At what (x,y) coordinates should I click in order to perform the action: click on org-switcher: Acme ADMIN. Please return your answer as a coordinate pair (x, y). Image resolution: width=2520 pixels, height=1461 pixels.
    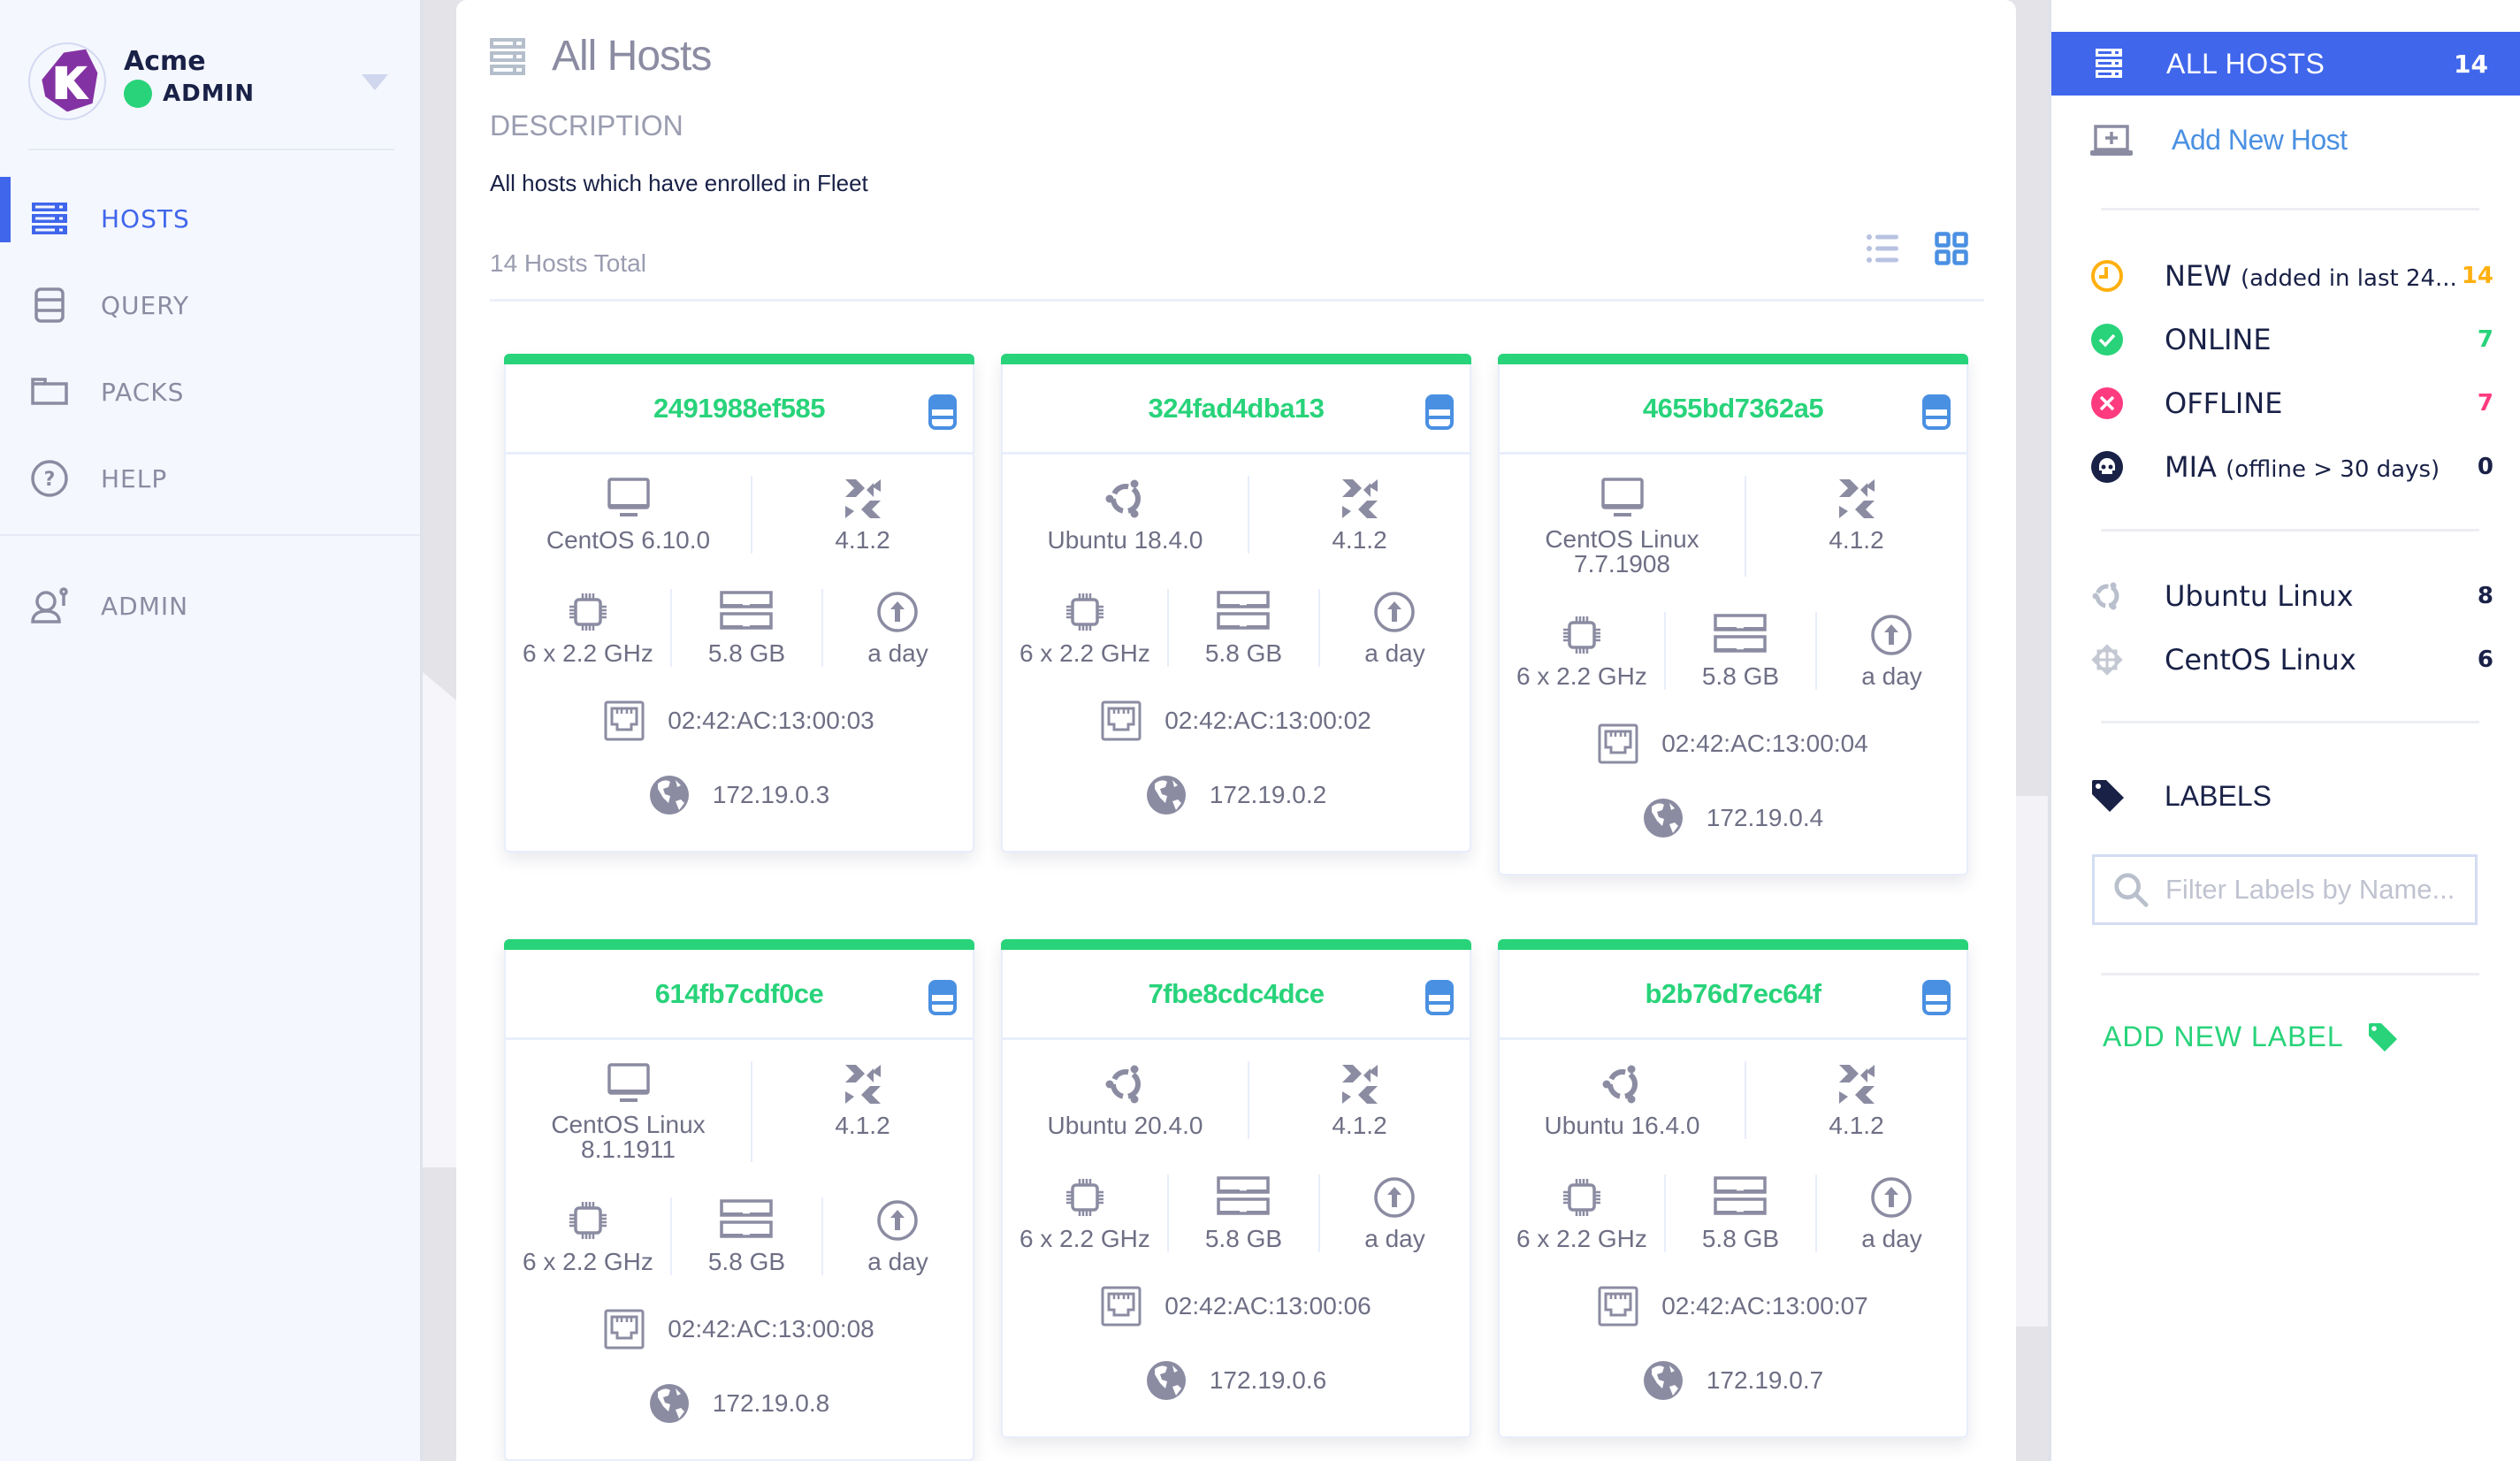
    Looking at the image, I should click on (211, 95).